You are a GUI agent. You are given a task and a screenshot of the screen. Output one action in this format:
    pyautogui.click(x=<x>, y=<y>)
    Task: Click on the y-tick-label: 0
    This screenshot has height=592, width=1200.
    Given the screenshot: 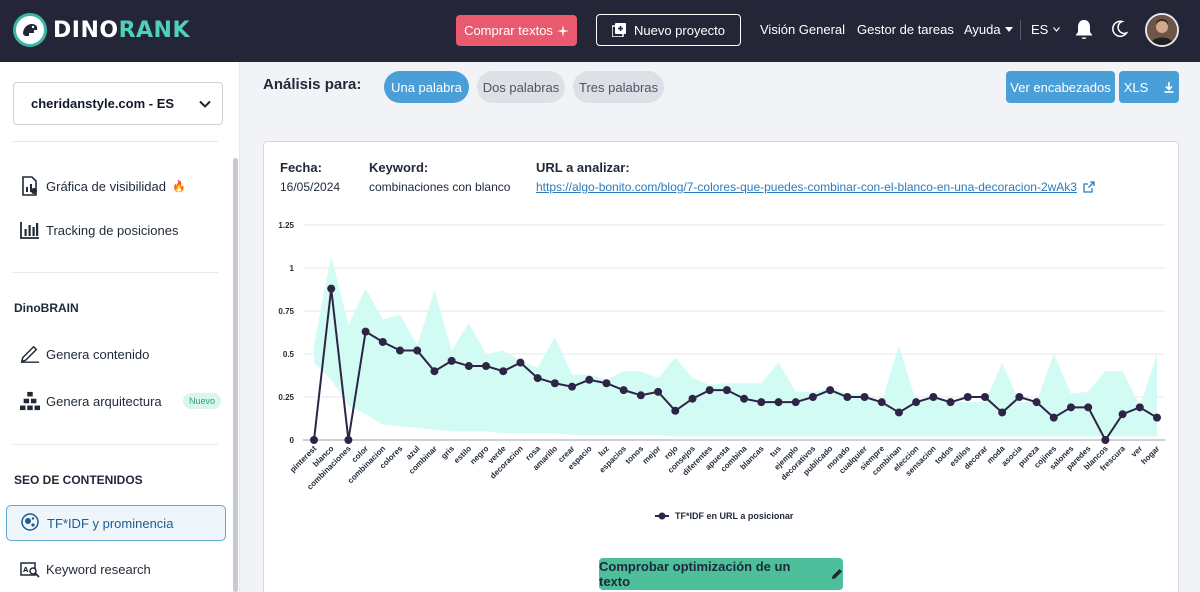 What is the action you would take?
    pyautogui.click(x=292, y=440)
    